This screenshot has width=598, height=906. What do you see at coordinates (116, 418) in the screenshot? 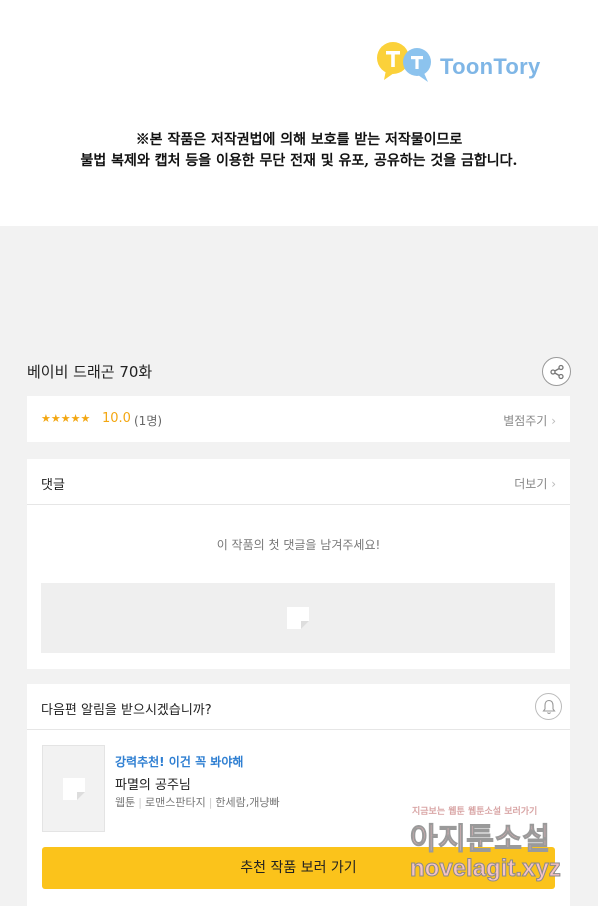
I see `rating-score: 10.0` at bounding box center [116, 418].